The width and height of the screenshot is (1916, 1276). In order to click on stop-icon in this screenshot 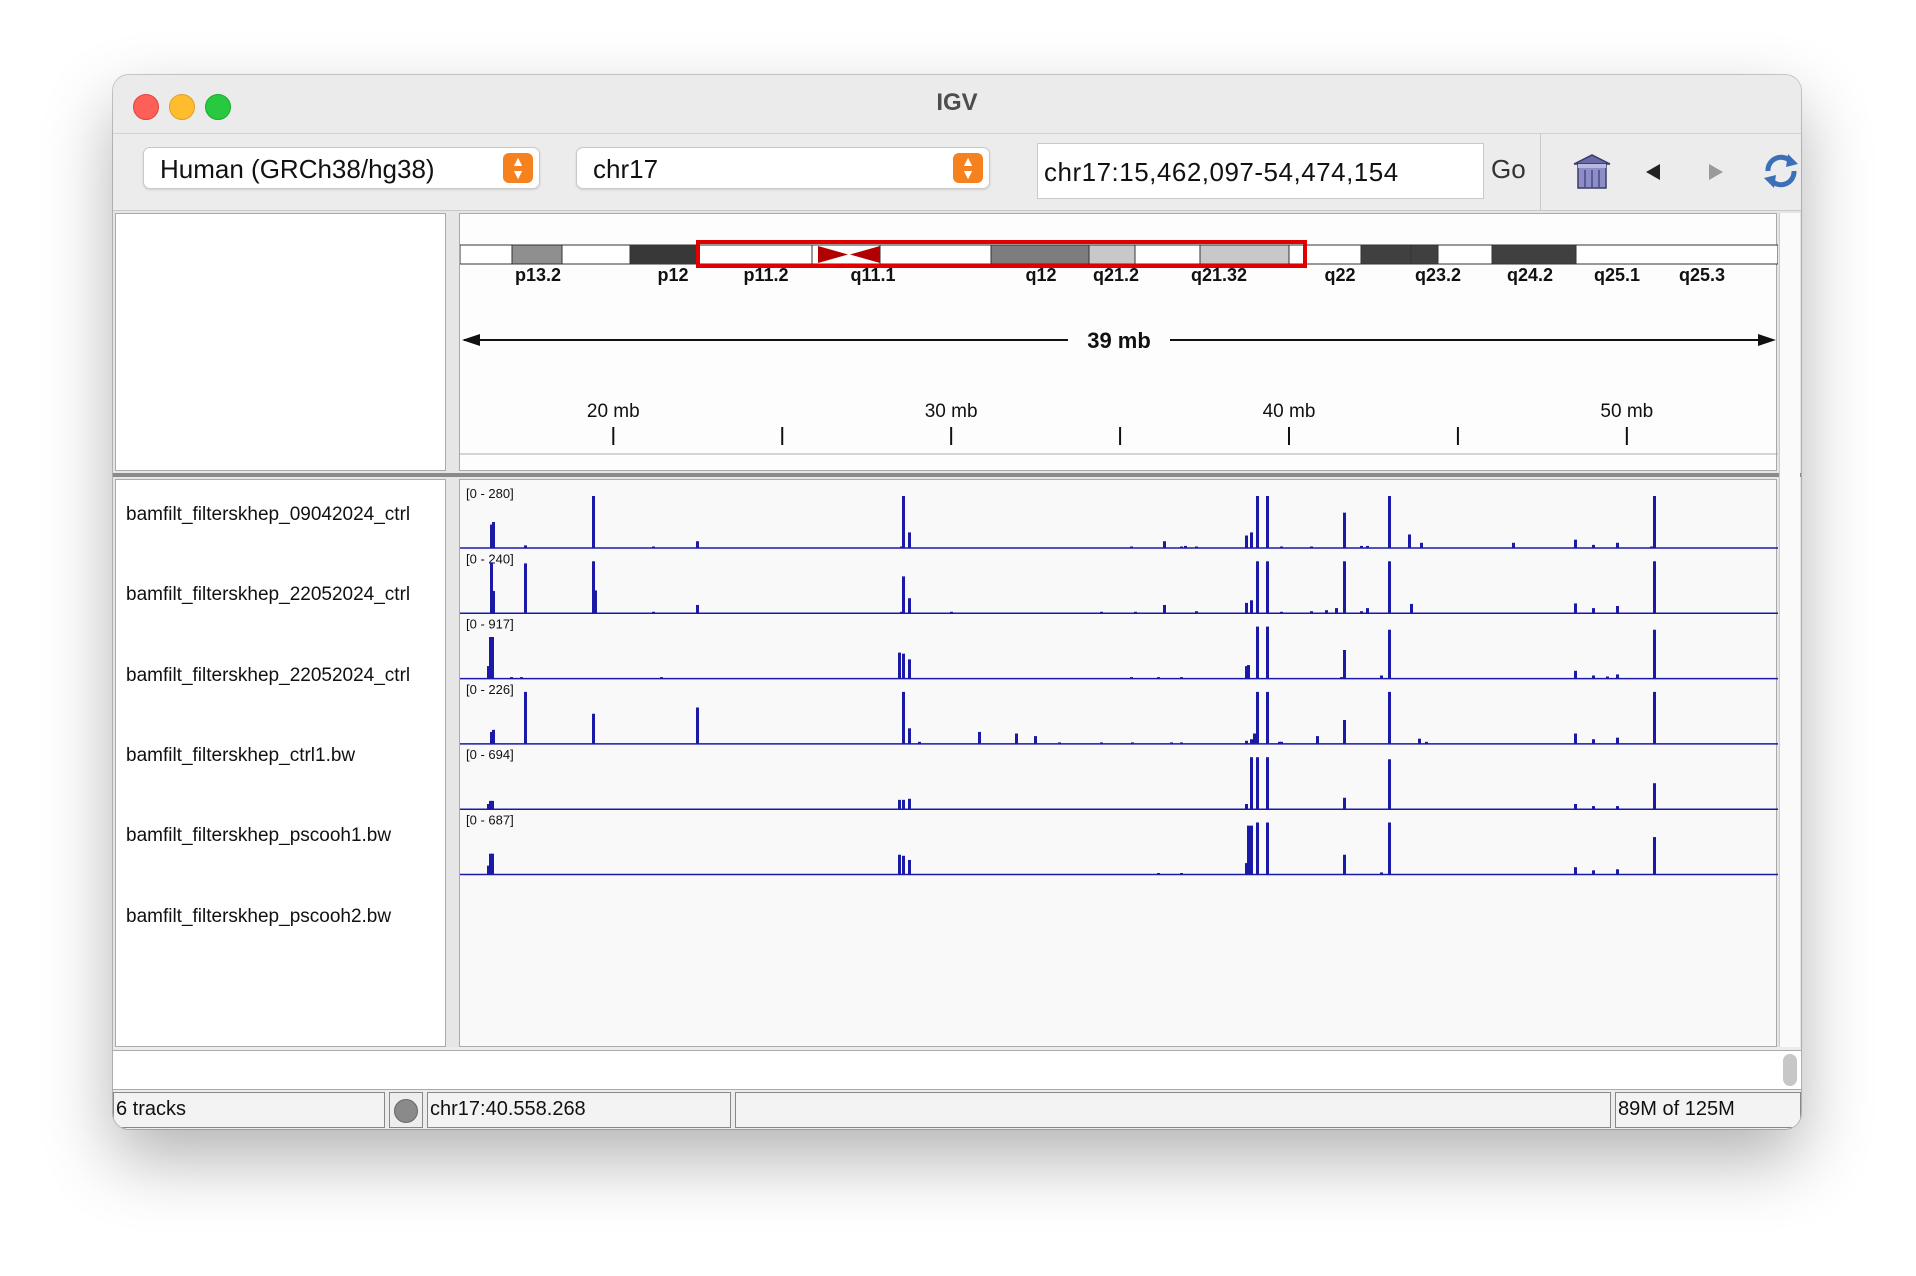, I will do `click(406, 1111)`.